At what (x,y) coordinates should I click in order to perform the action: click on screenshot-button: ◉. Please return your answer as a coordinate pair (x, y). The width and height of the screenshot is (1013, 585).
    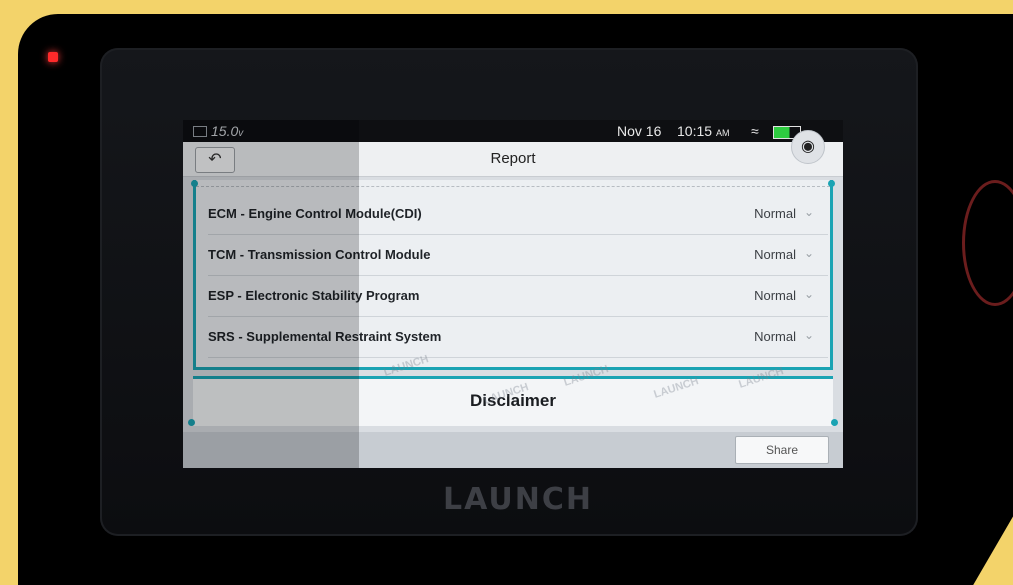
    Looking at the image, I should click on (808, 147).